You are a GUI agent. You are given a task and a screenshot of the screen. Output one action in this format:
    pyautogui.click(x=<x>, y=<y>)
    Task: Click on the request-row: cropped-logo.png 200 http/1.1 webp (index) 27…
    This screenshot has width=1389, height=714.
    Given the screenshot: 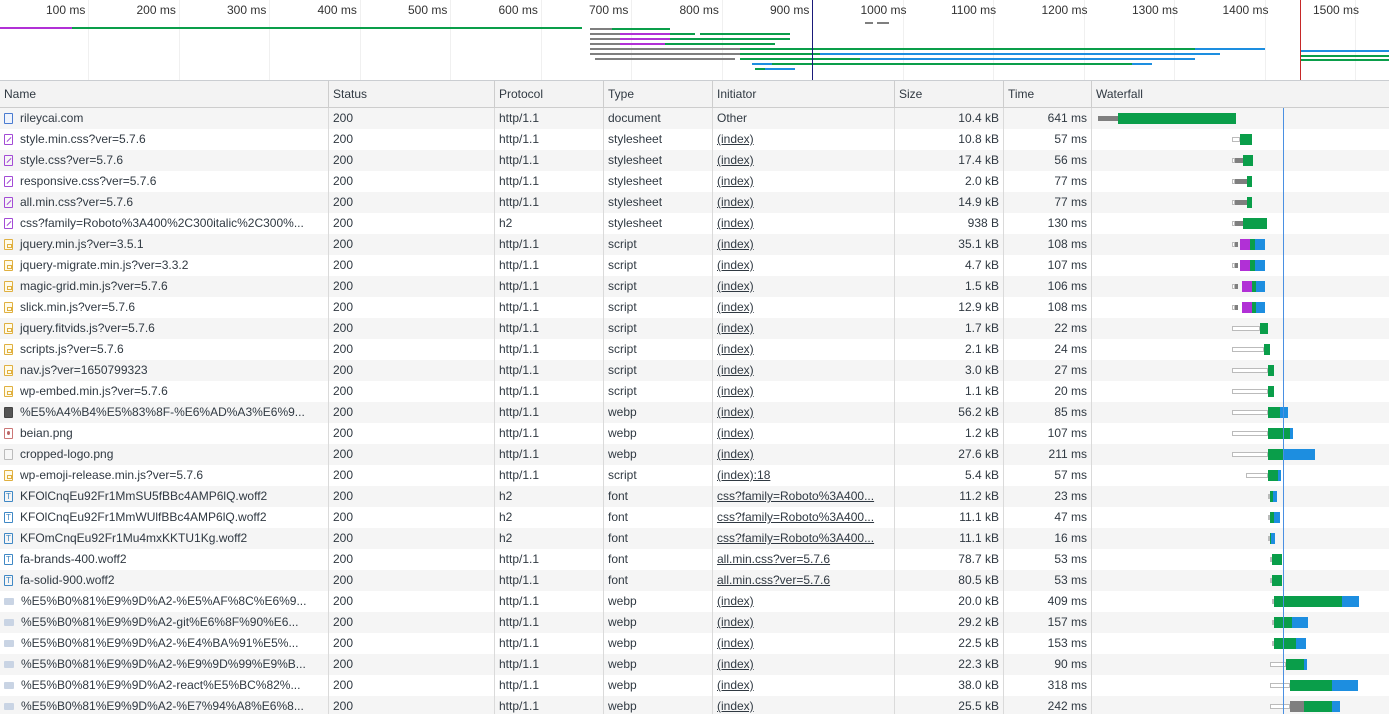 What is the action you would take?
    pyautogui.click(x=694, y=454)
    